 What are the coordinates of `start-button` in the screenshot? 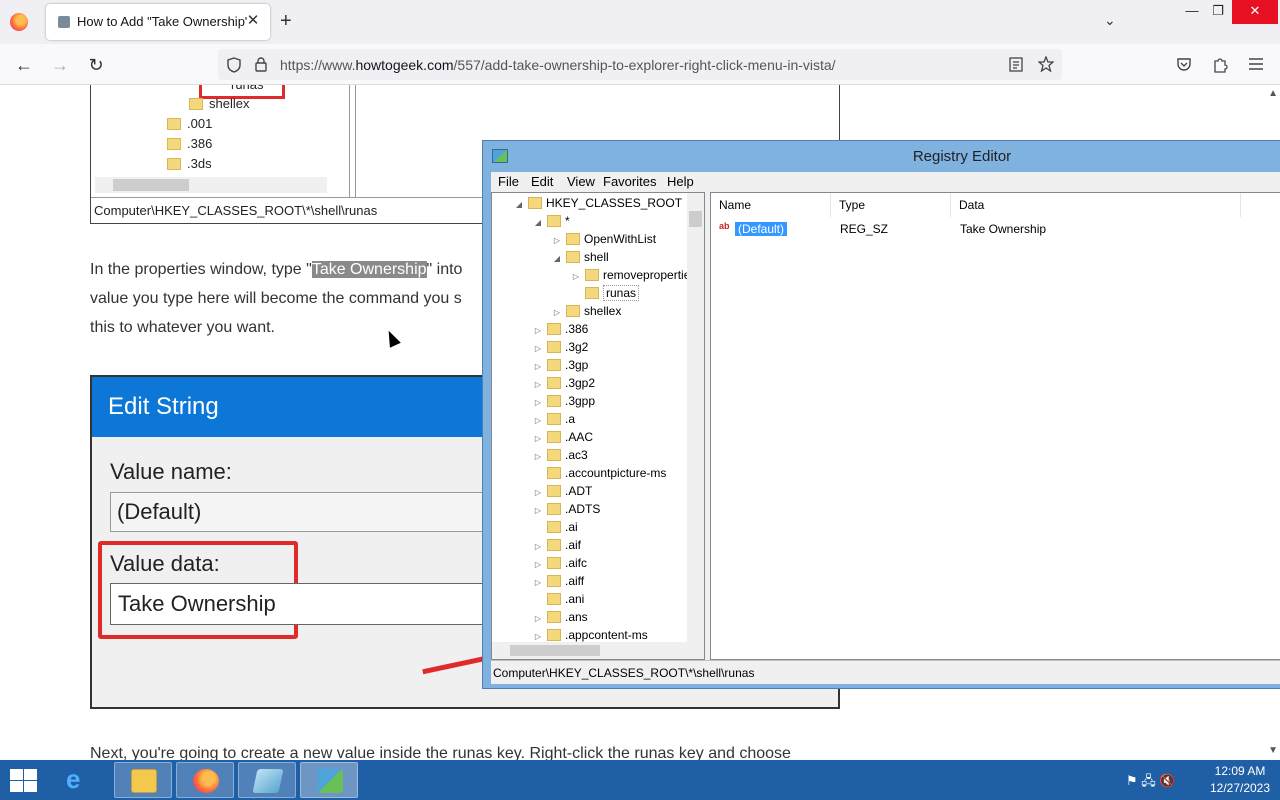 It's located at (23, 780).